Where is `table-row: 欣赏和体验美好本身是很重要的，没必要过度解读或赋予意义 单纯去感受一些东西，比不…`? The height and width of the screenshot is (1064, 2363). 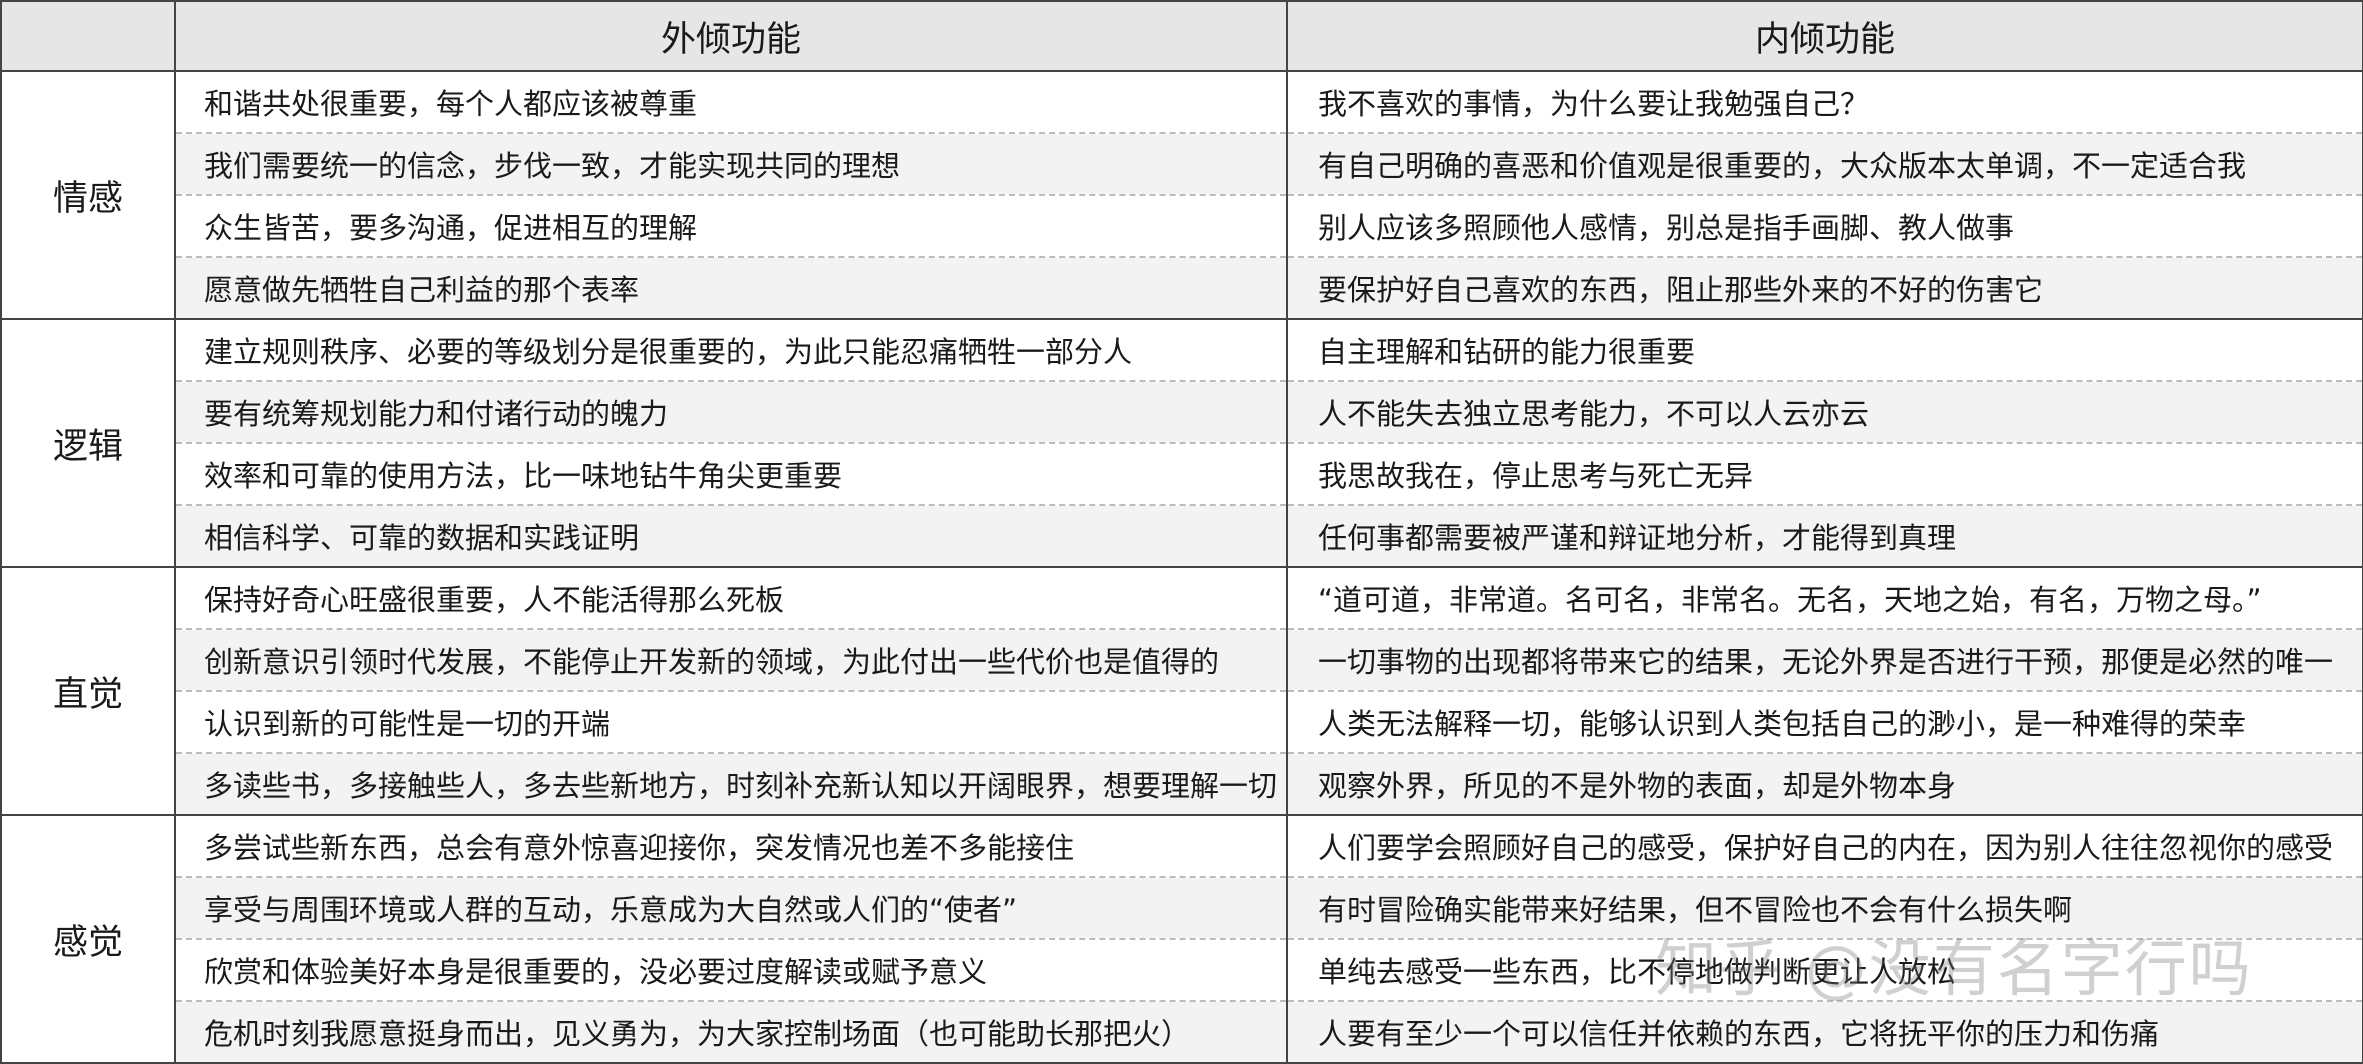 table-row: 欣赏和体验美好本身是很重要的，没必要过度解读或赋予意义 单纯去感受一些东西，比不… is located at coordinates (1182, 969).